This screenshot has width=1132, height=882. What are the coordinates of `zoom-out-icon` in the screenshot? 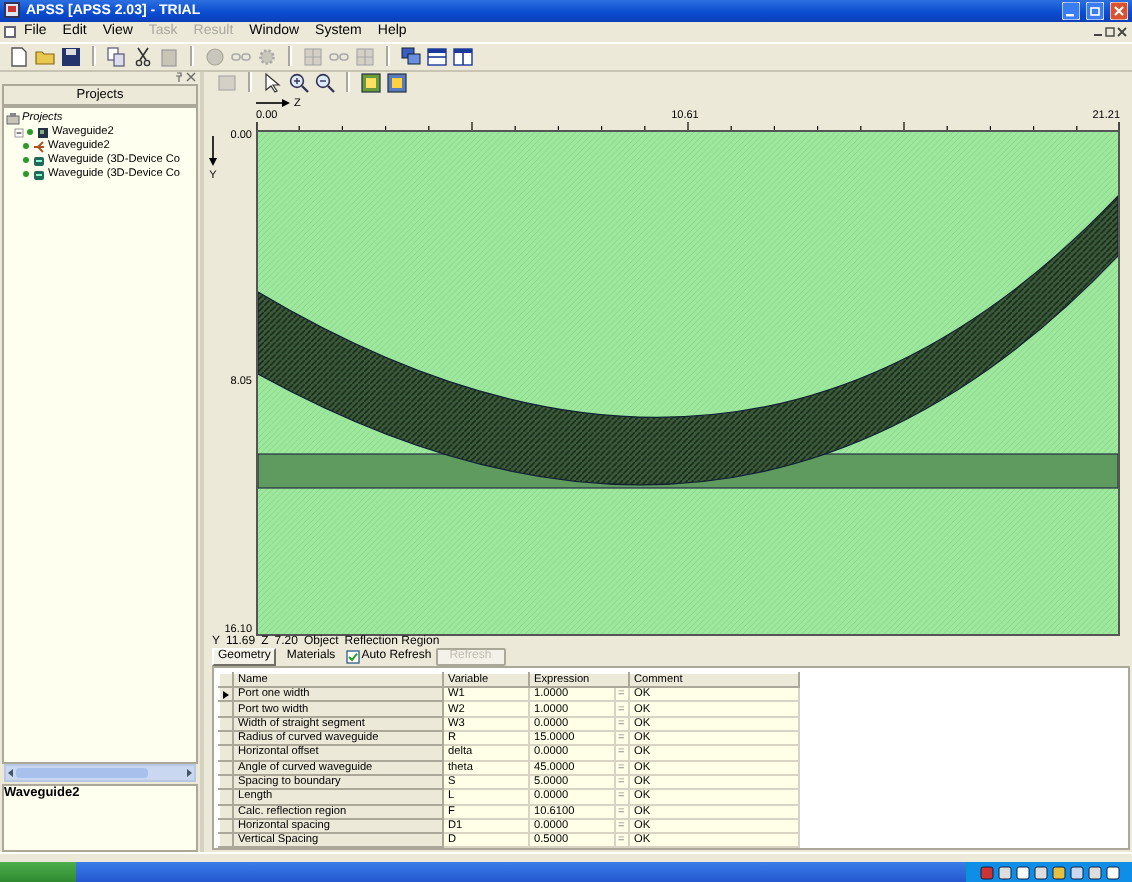 It's located at (325, 82).